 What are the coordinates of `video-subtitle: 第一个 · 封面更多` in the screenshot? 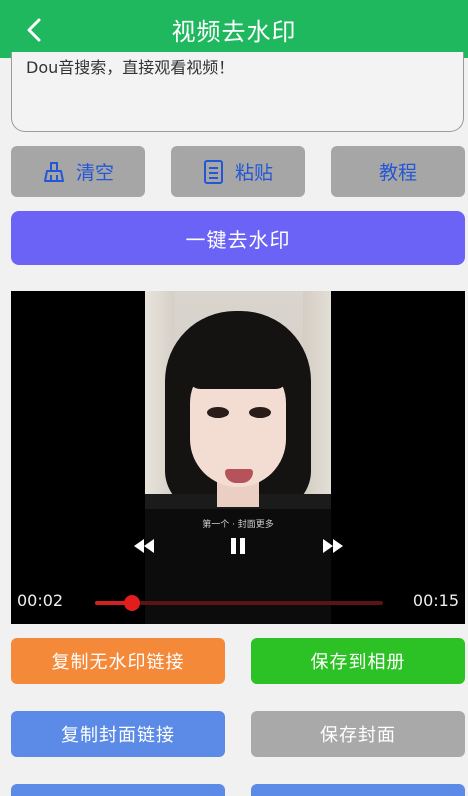 It's located at (238, 525).